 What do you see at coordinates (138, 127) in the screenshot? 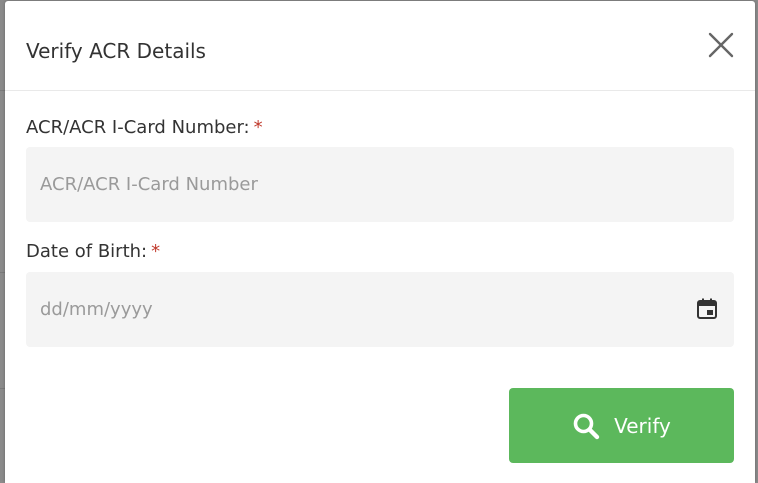
I see `acr-number-label-text: ACR/ACR I-Card Number:` at bounding box center [138, 127].